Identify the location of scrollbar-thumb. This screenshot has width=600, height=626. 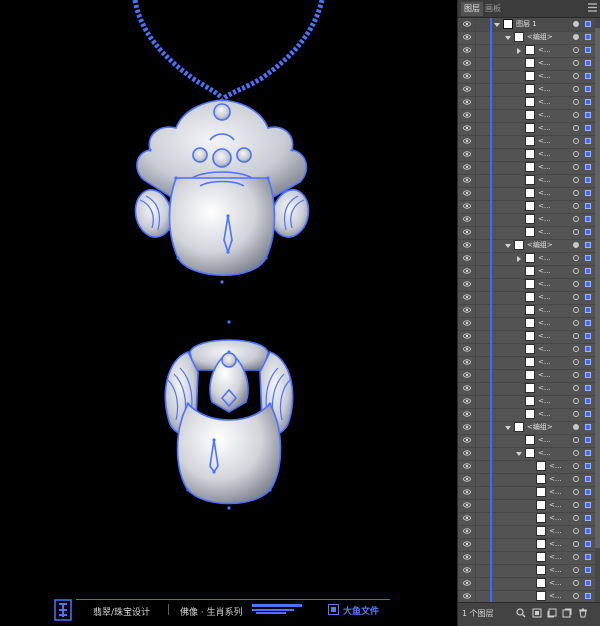
(597, 288).